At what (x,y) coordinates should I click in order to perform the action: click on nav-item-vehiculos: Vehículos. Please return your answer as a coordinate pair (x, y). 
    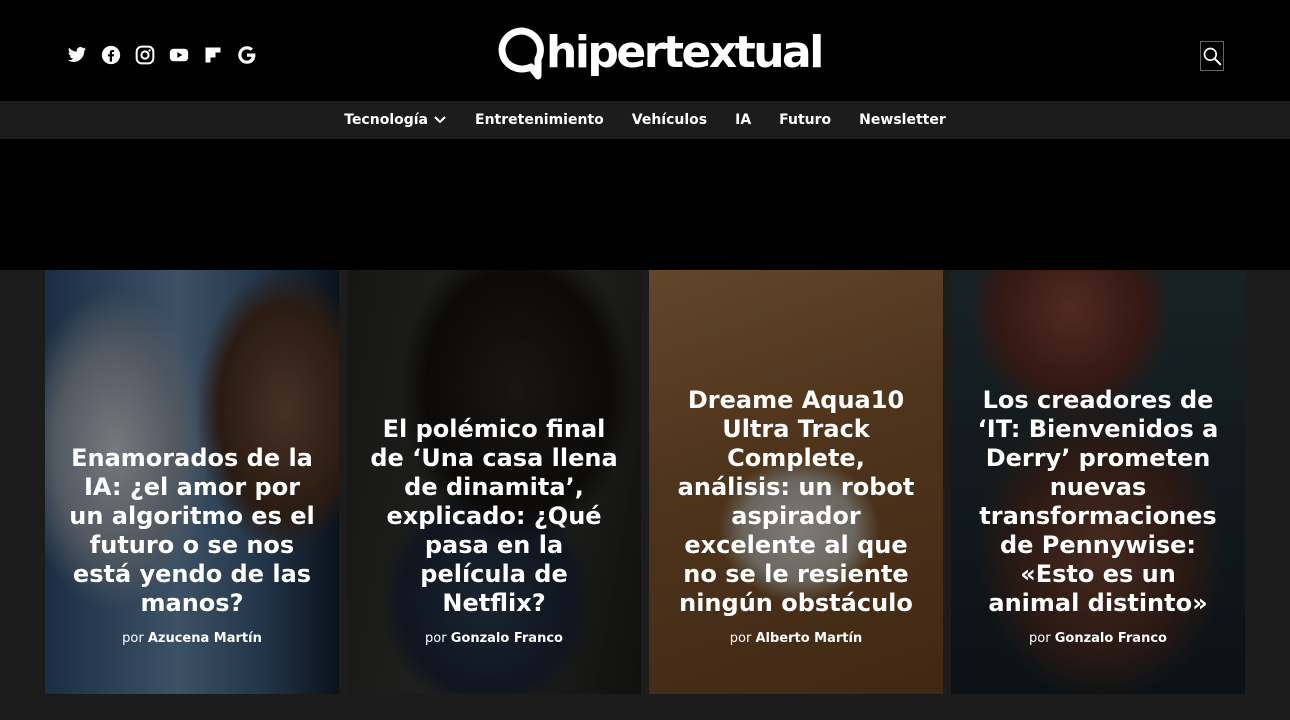
    Looking at the image, I should click on (669, 120).